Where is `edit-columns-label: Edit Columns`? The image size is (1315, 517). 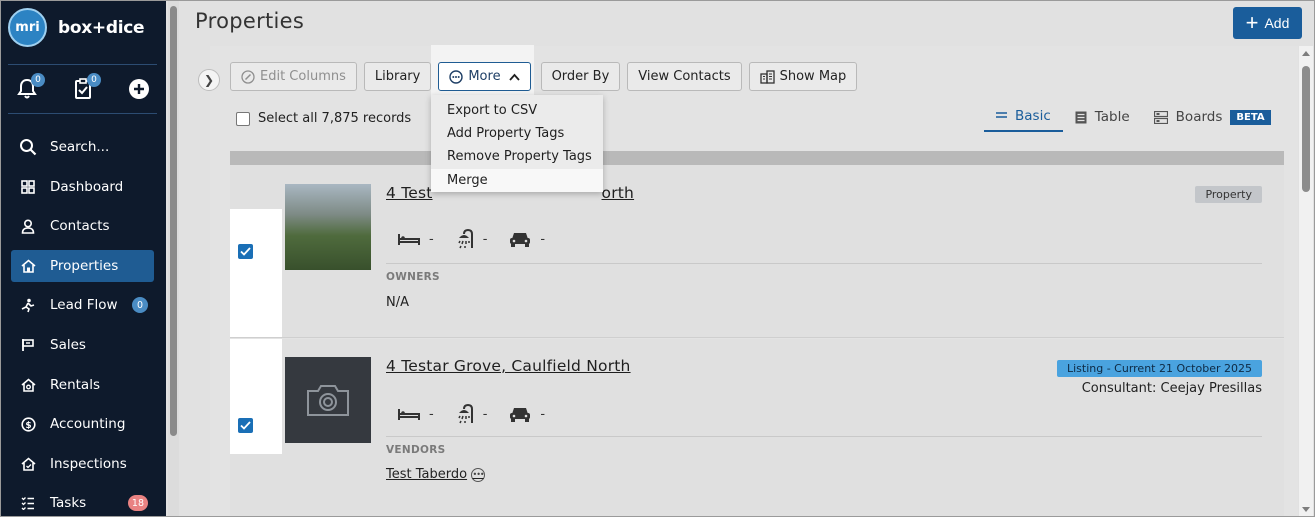 edit-columns-label: Edit Columns is located at coordinates (303, 76).